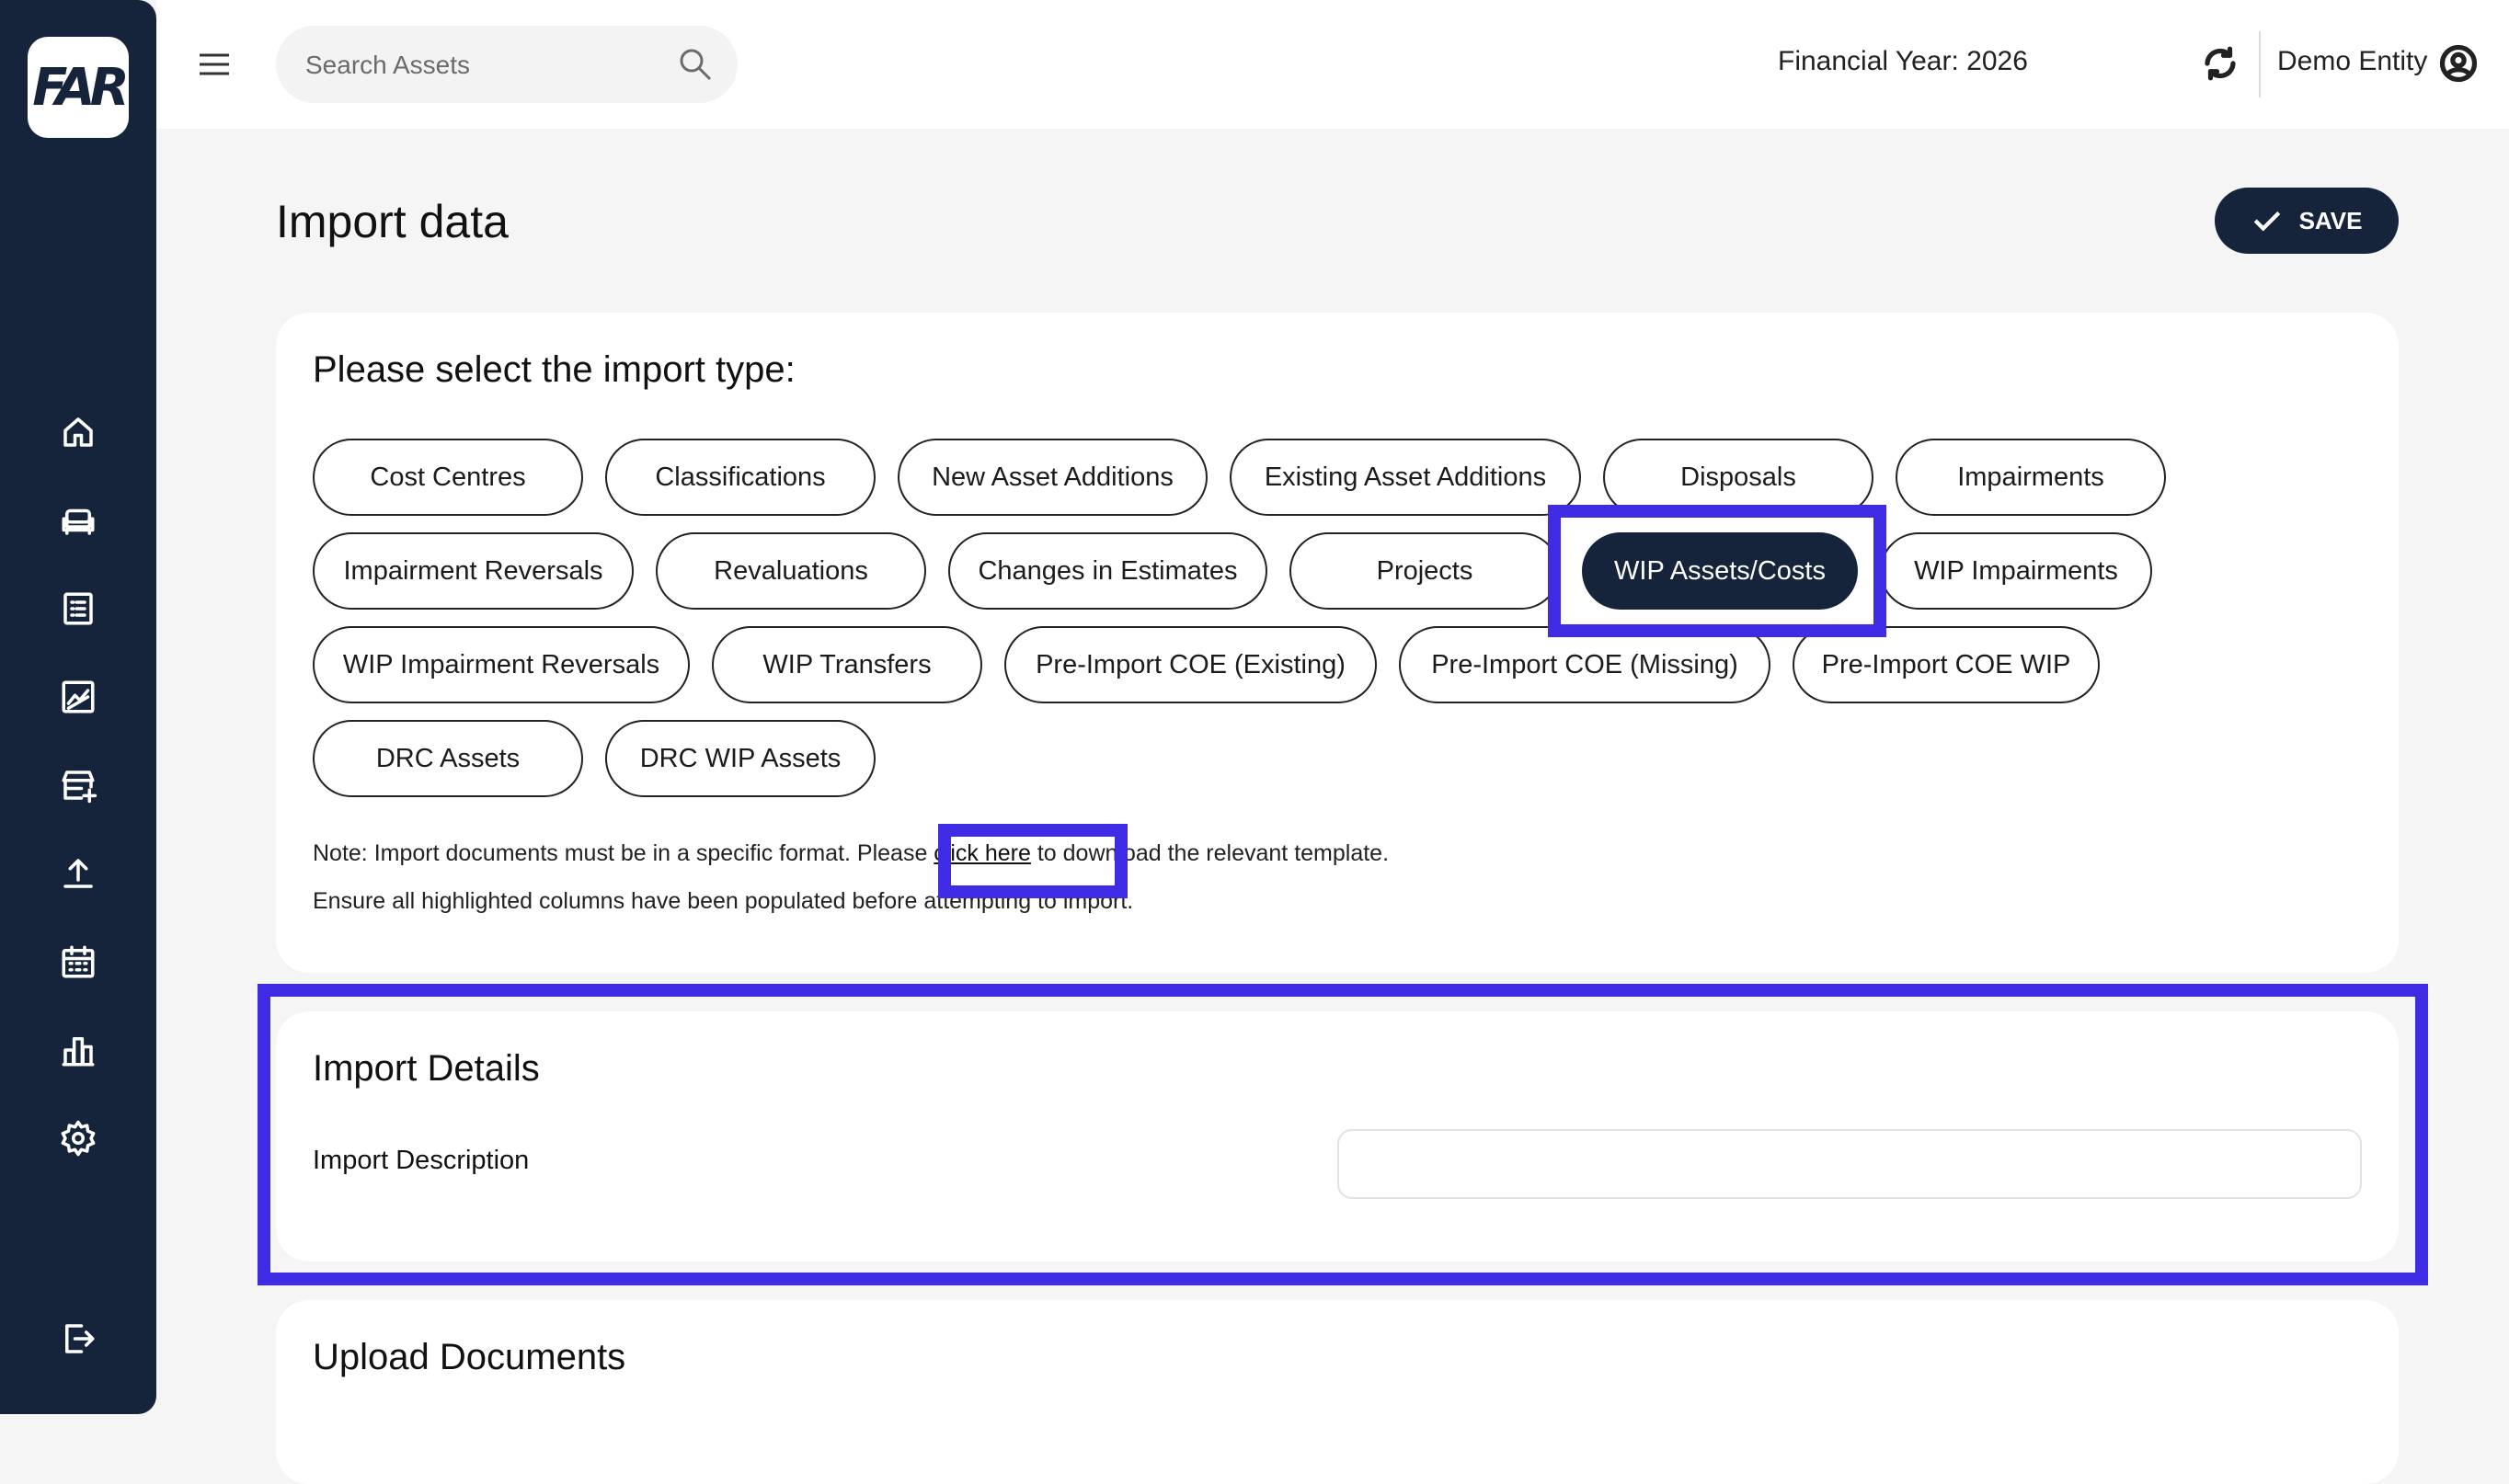 The image size is (2509, 1484). Describe the element at coordinates (473, 571) in the screenshot. I see `import-option-impairment-reversals: Impairment Reversals` at that location.